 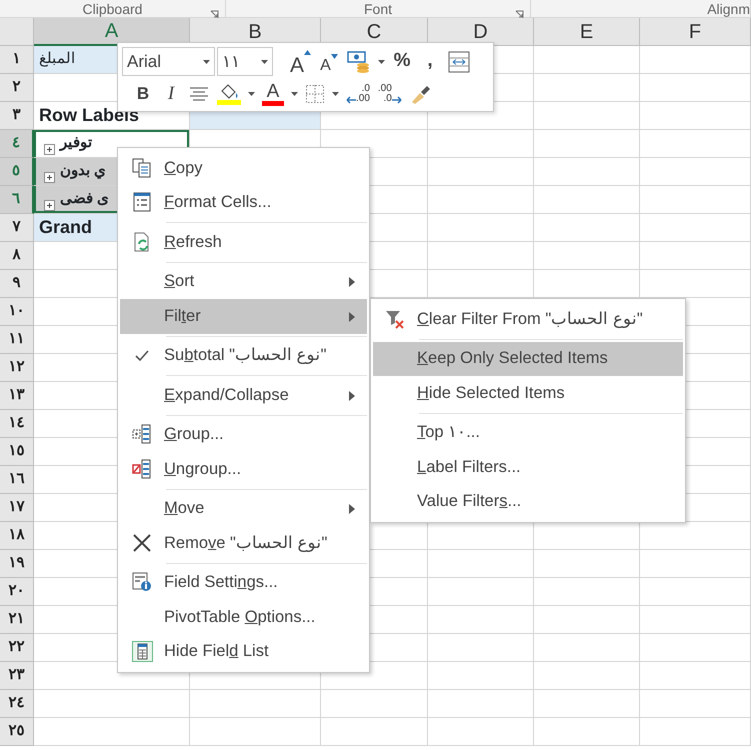 What do you see at coordinates (17, 368) in the screenshot?
I see `row-header: ١٢` at bounding box center [17, 368].